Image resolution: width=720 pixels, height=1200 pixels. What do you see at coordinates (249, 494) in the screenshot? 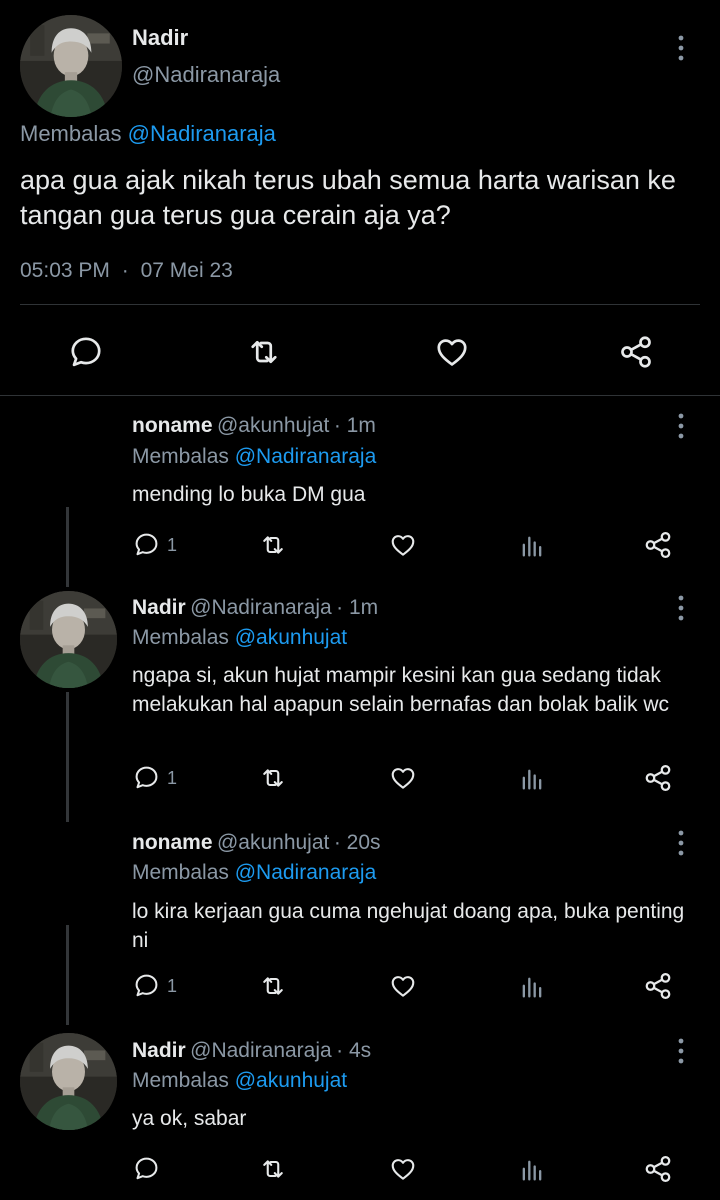
I see `tweet-text: mending lo buka DM gua` at bounding box center [249, 494].